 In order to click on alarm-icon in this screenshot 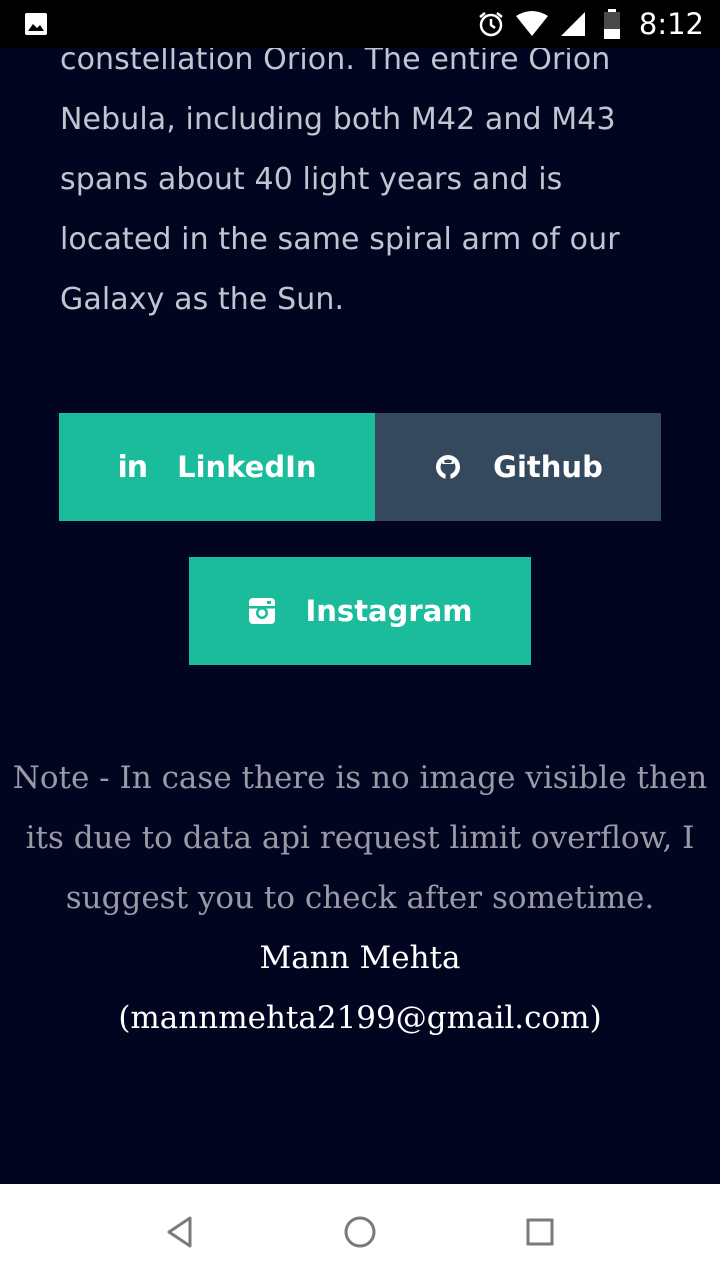, I will do `click(491, 24)`.